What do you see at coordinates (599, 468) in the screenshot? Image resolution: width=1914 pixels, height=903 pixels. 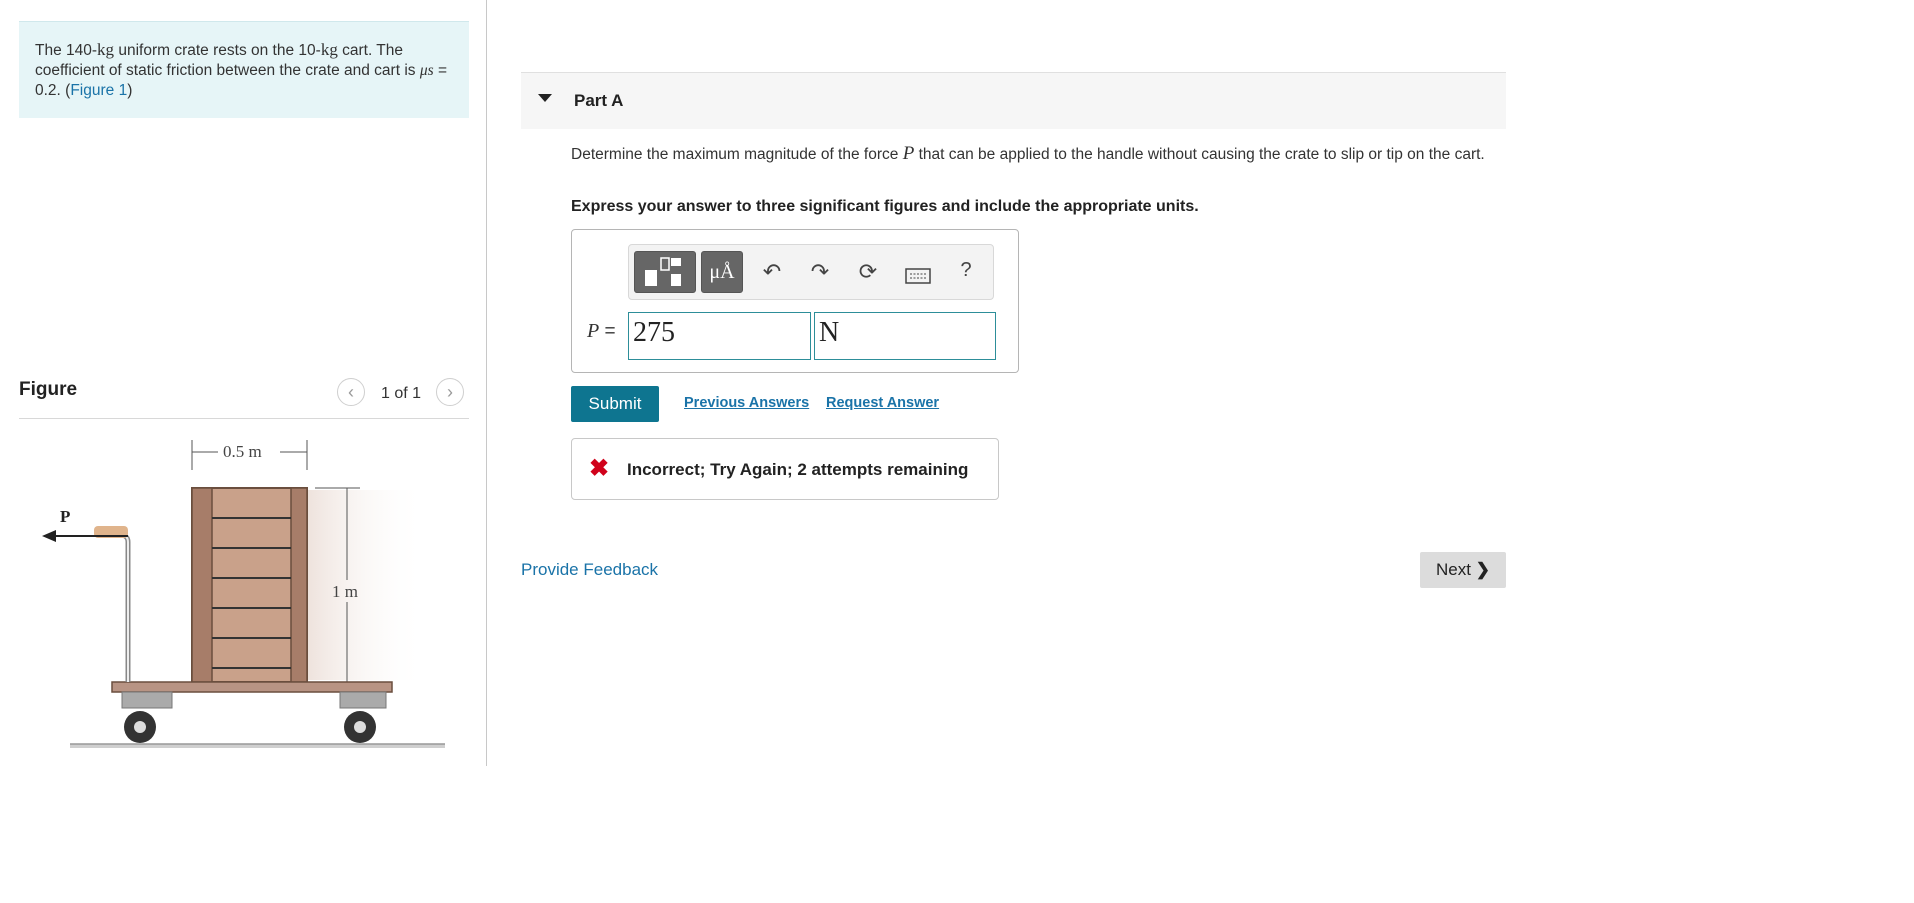 I see `x-icon: ✖` at bounding box center [599, 468].